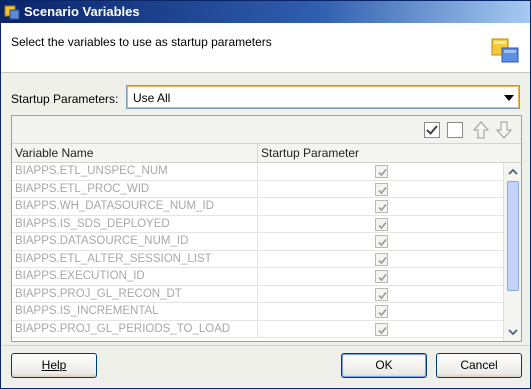 Image resolution: width=531 pixels, height=389 pixels. Describe the element at coordinates (12, 12) in the screenshot. I see `app-icon` at that location.